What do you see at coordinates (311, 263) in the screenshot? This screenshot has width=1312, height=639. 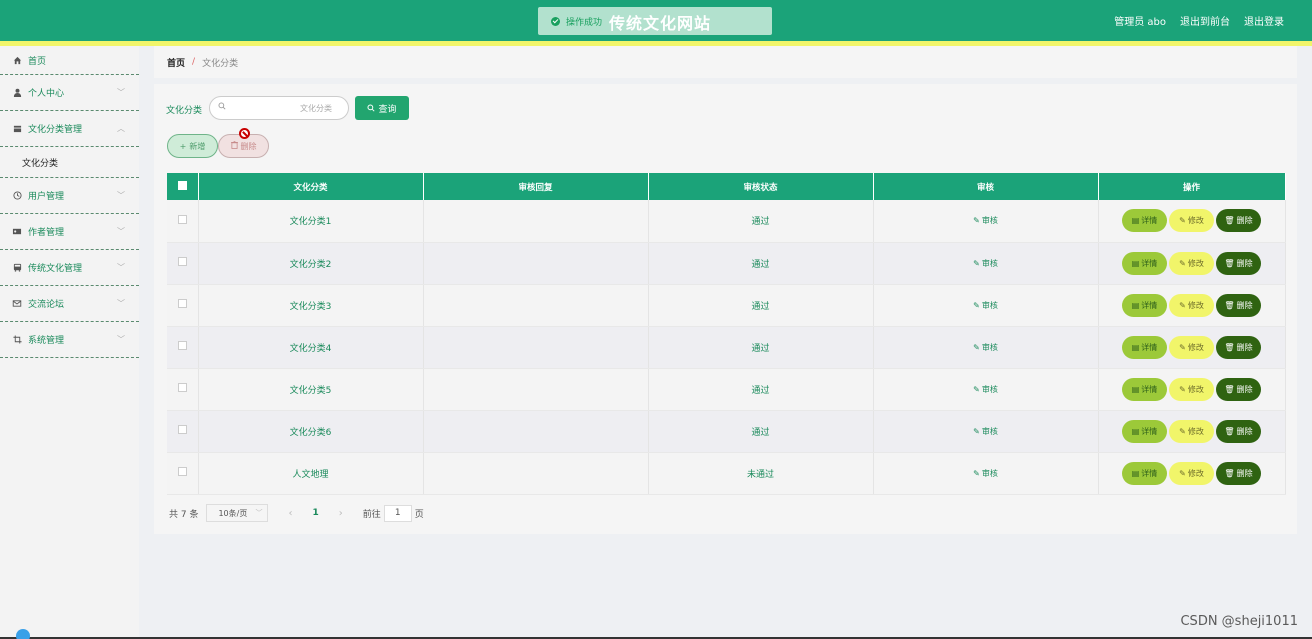 I see `category-cell: 文化分类2` at bounding box center [311, 263].